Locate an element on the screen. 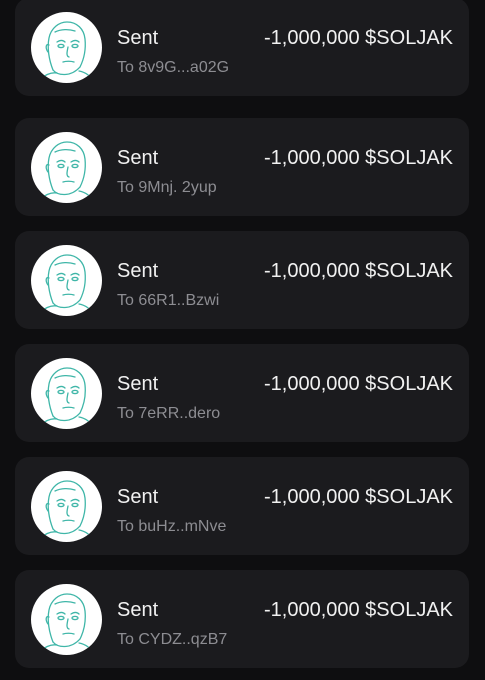 The image size is (485, 680). transaction-row: Sent To CYDZ..qzB7 -1,000,000 $SOLJAK is located at coordinates (242, 619).